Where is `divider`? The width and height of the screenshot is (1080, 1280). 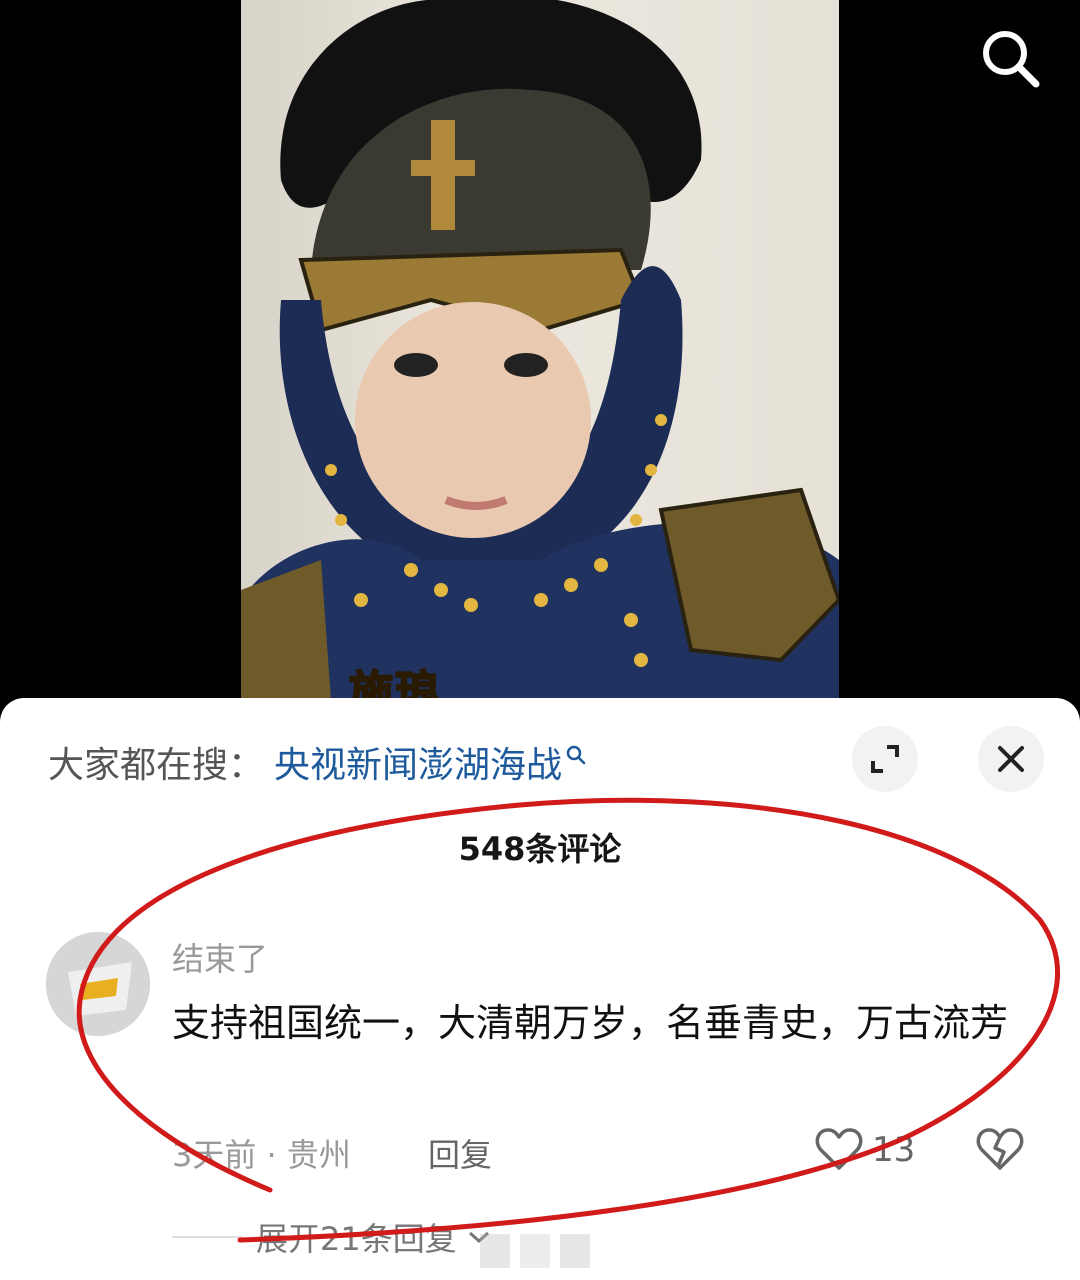 divider is located at coordinates (207, 1237).